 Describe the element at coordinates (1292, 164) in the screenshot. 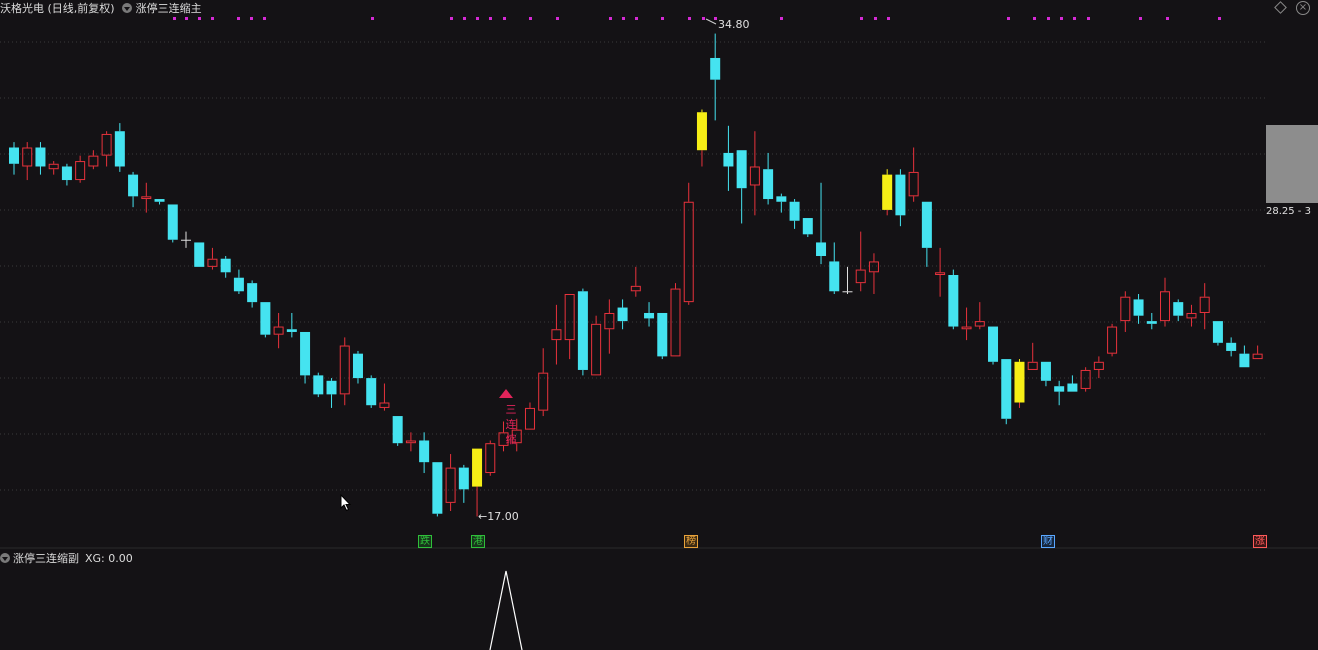

I see `price-scale-box` at that location.